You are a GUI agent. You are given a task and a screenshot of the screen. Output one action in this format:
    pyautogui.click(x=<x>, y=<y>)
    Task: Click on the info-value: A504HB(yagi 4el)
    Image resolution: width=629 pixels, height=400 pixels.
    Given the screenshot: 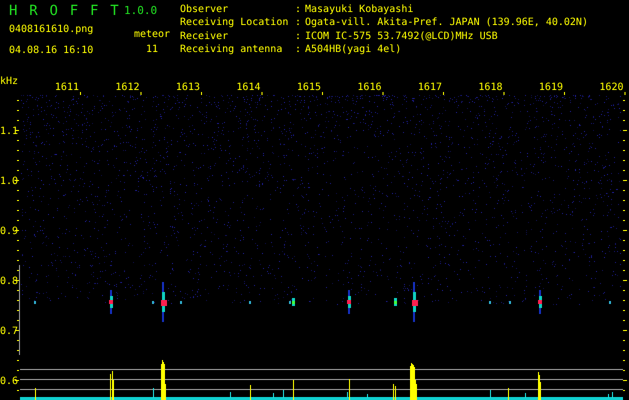 What is the action you would take?
    pyautogui.click(x=353, y=50)
    